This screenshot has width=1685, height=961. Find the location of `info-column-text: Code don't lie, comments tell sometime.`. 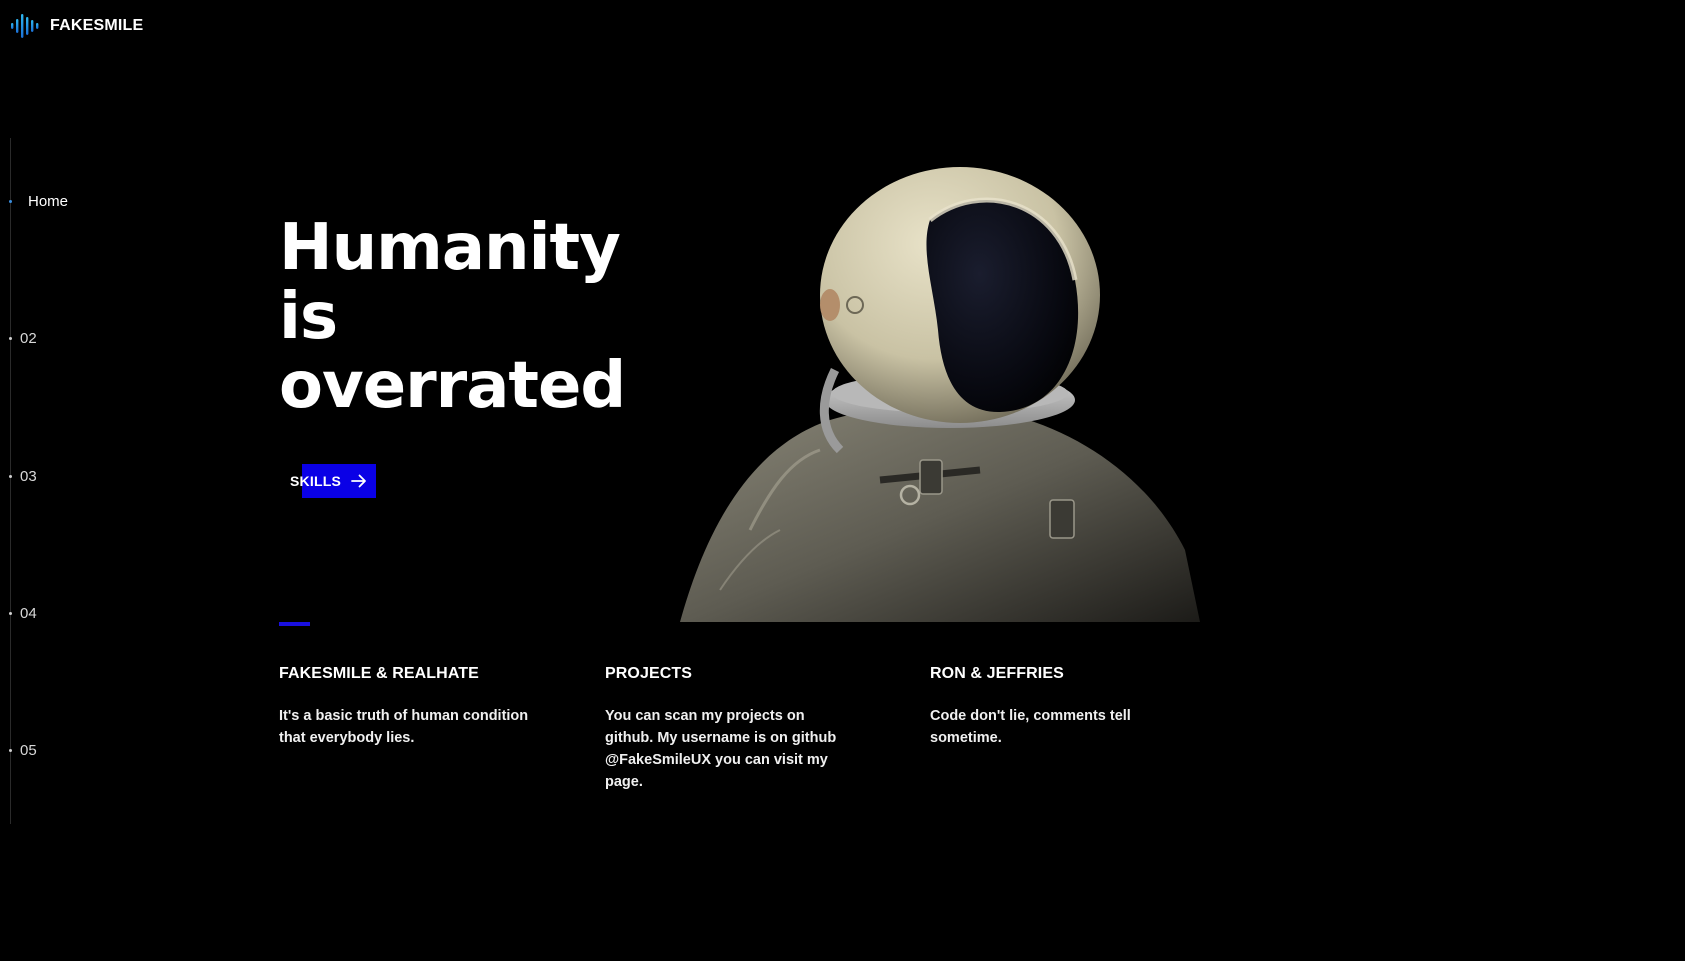

info-column-text: Code don't lie, comments tell sometime. is located at coordinates (1030, 727).